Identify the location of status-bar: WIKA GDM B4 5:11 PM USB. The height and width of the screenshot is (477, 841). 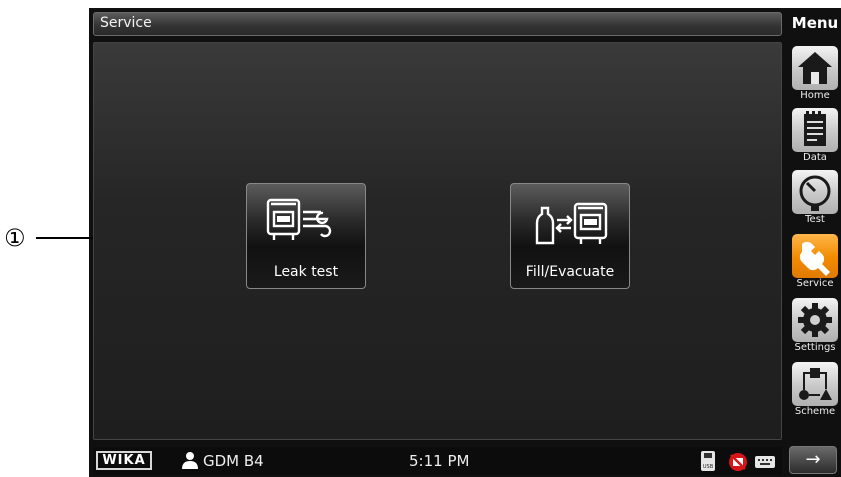
(437, 461).